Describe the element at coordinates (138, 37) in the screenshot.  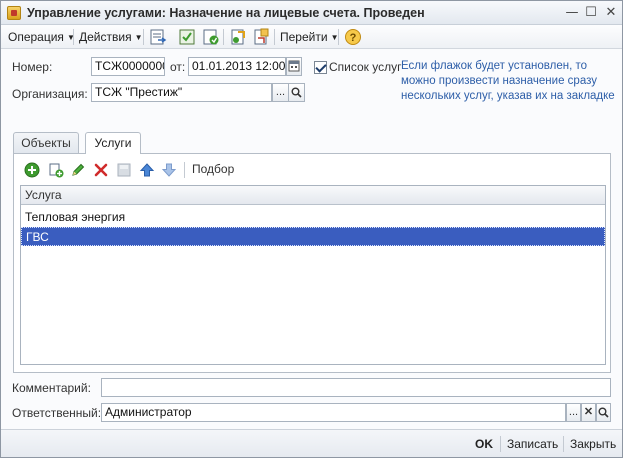
I see `chevron-down-icon: ▼` at that location.